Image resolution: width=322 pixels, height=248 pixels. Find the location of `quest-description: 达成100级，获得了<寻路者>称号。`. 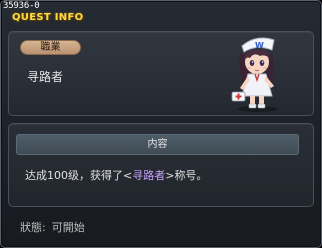

quest-description: 达成100级，获得了<寻路者>称号。 is located at coordinates (116, 176).